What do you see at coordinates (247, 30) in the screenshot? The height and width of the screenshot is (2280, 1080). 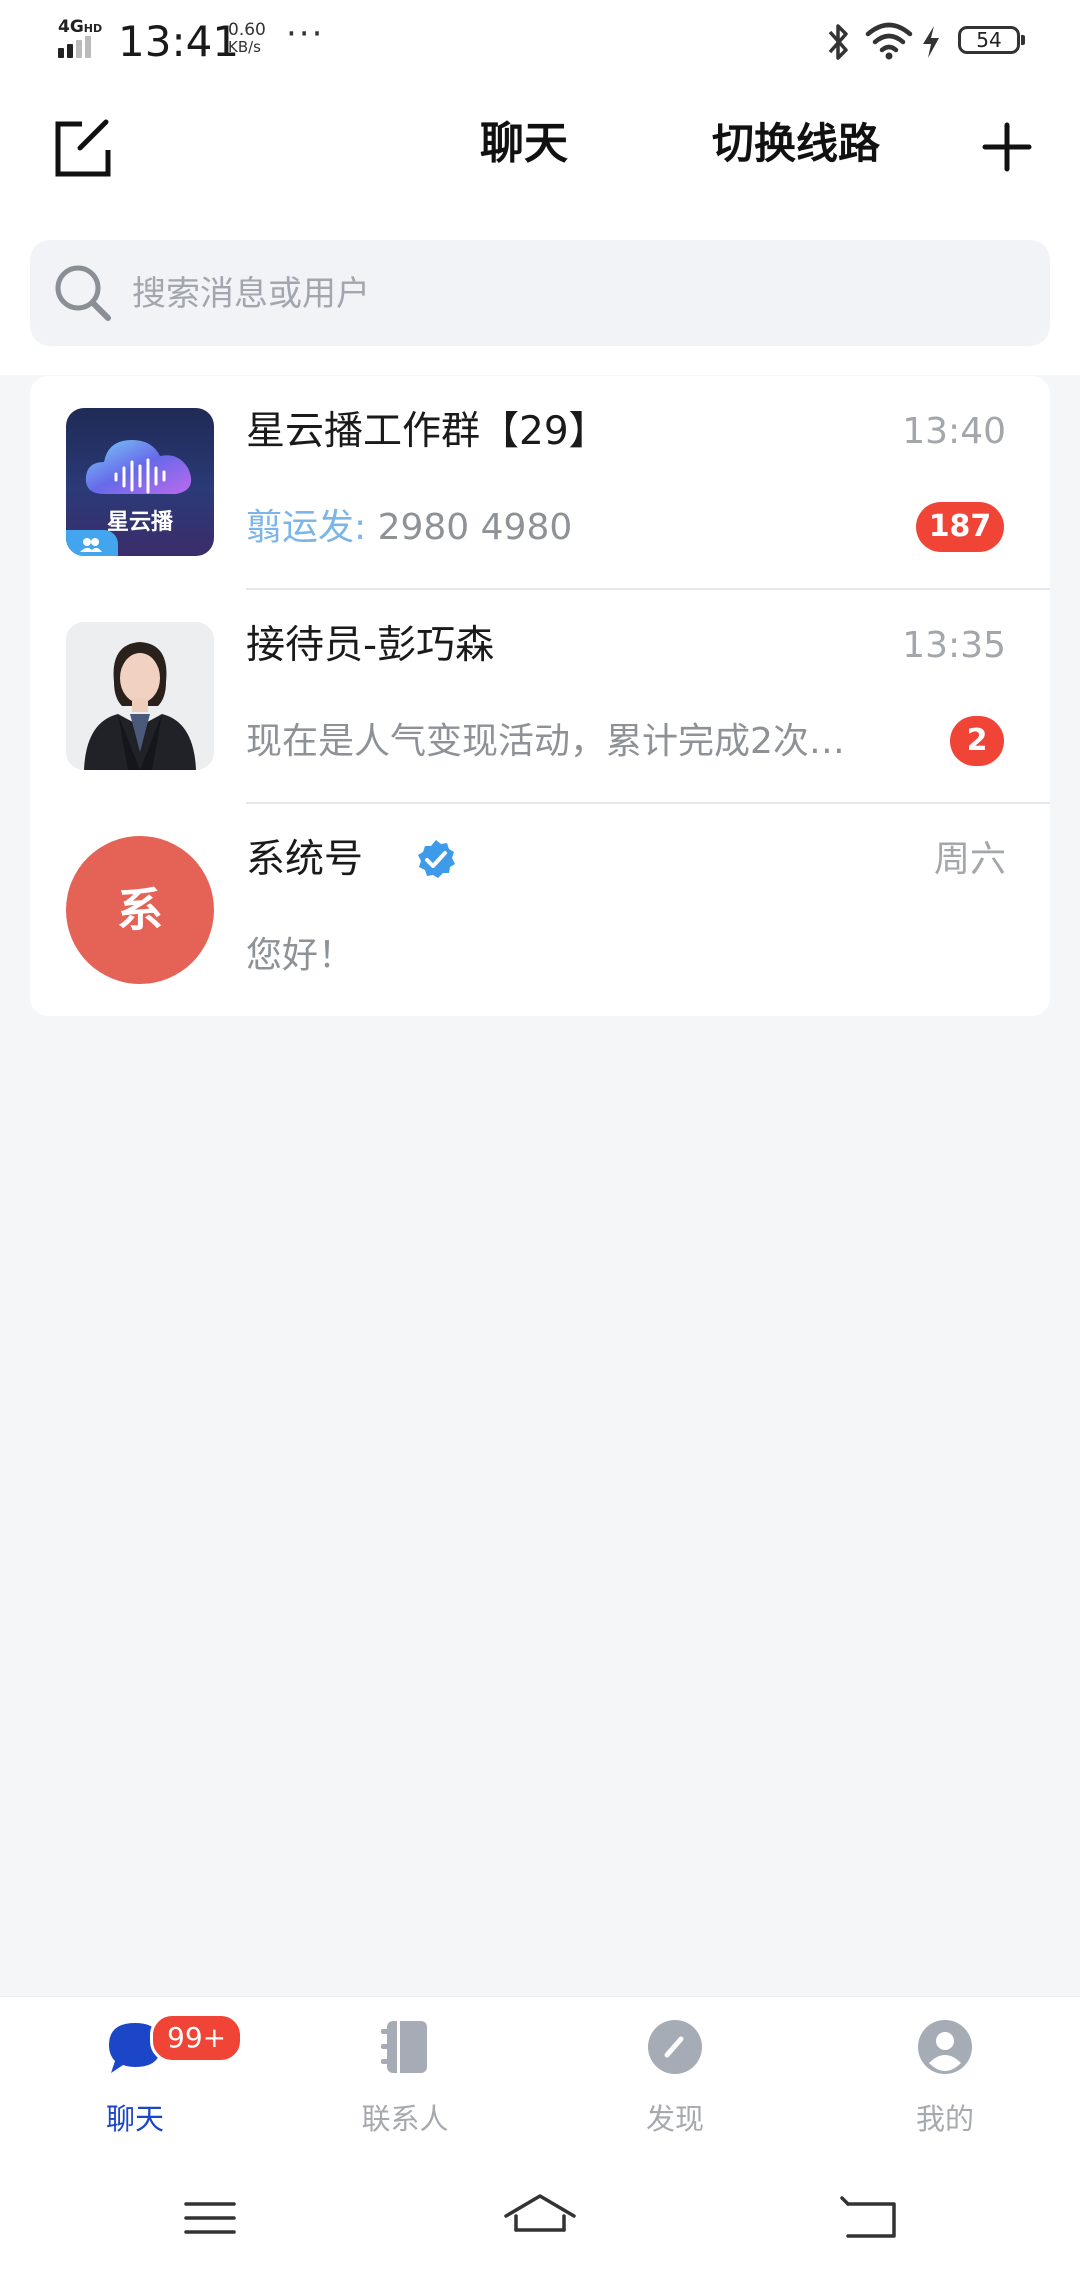 I see `speed-value: 0.60` at bounding box center [247, 30].